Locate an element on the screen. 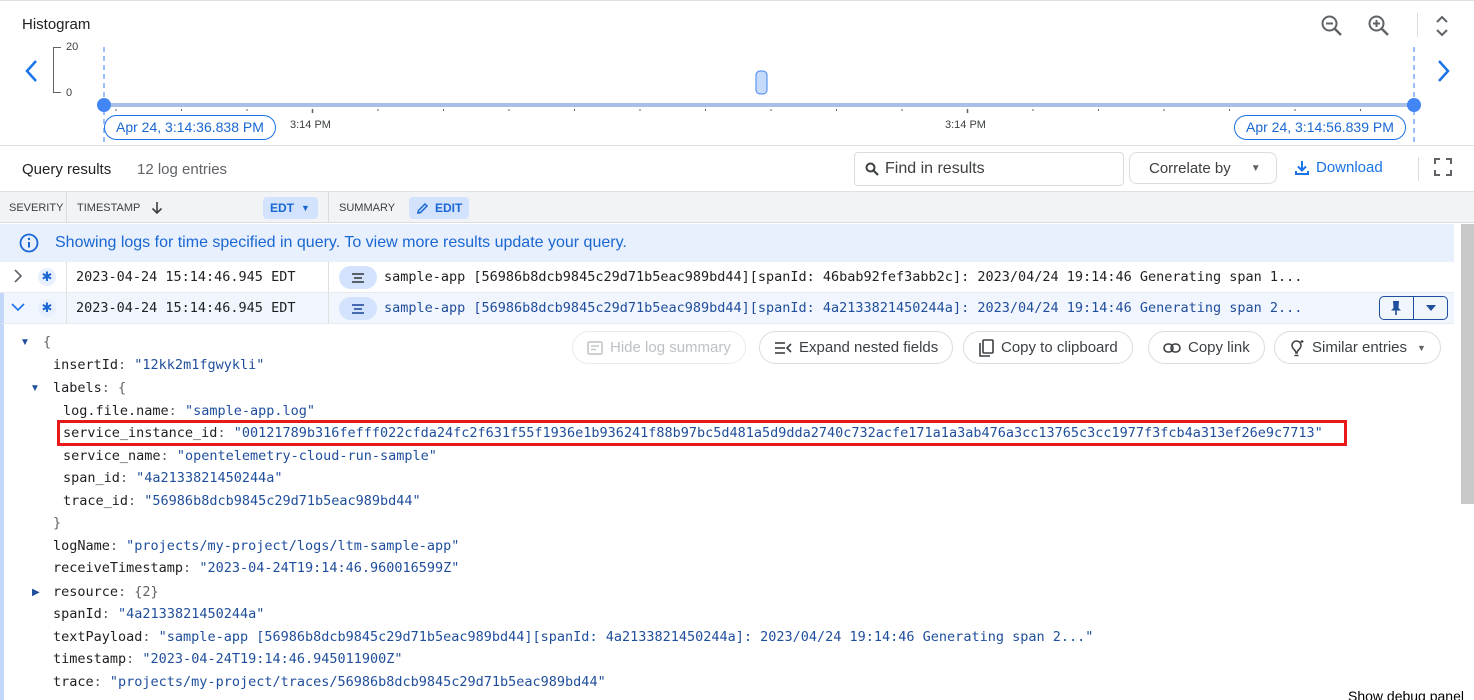 The width and height of the screenshot is (1474, 700). row-menu-button is located at coordinates (1430, 308).